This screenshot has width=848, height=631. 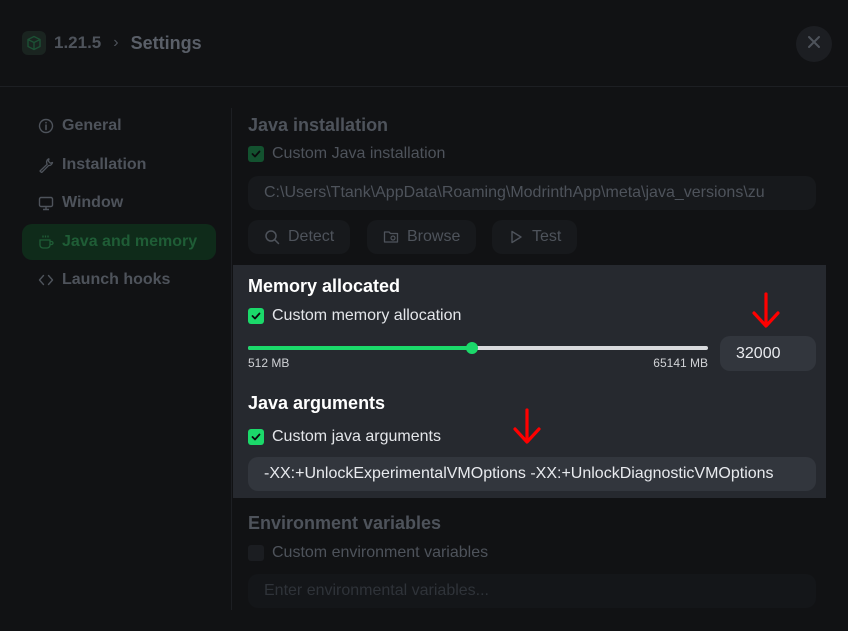 What do you see at coordinates (104, 164) in the screenshot?
I see `sidebar-item-label: Installation` at bounding box center [104, 164].